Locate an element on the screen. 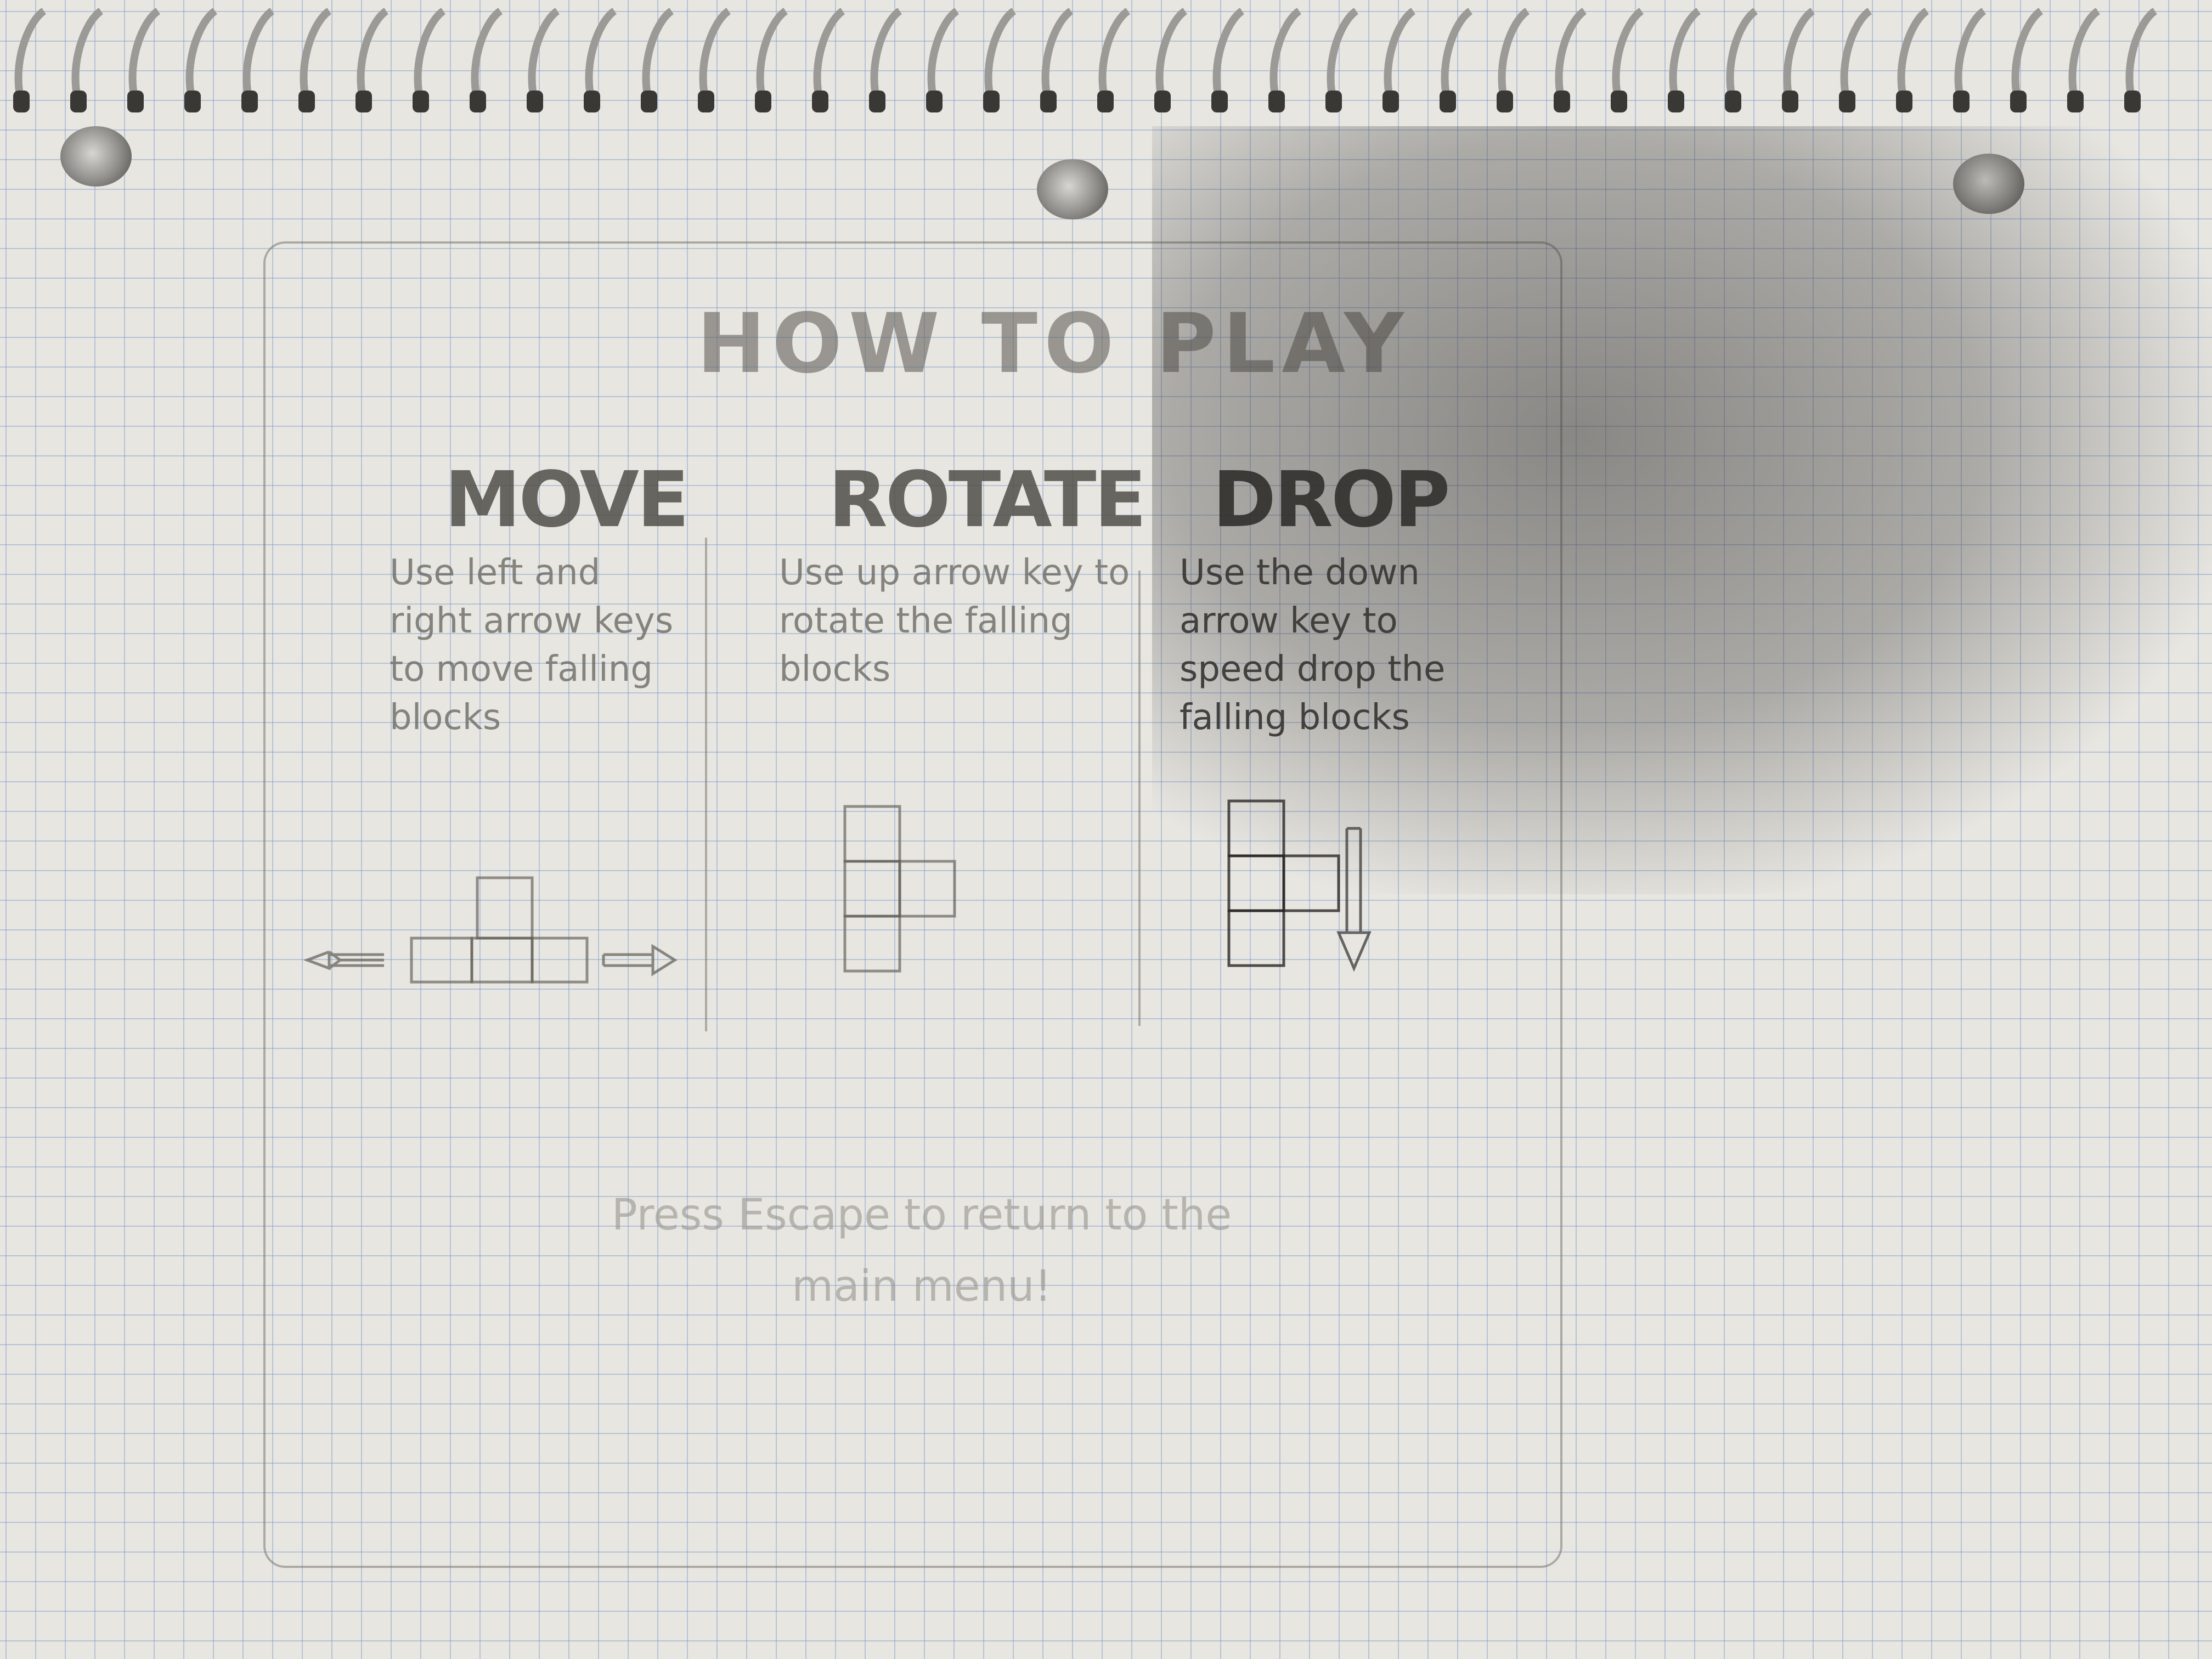 This screenshot has height=1659, width=2212. spiral-binding is located at coordinates (1085, 60).